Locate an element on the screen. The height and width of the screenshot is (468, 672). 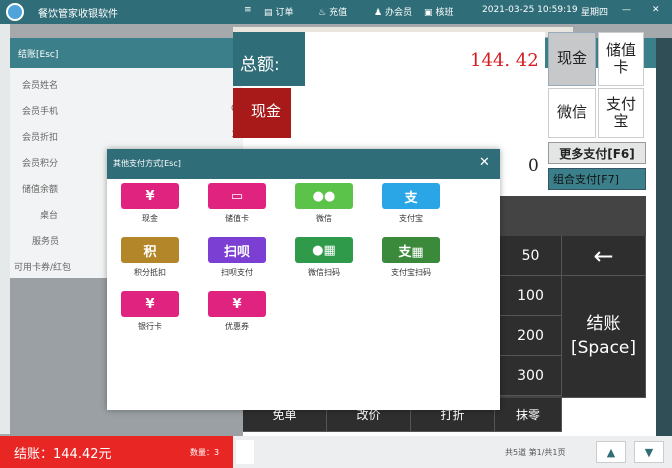
card-icon: ▭ is located at coordinates (237, 196).